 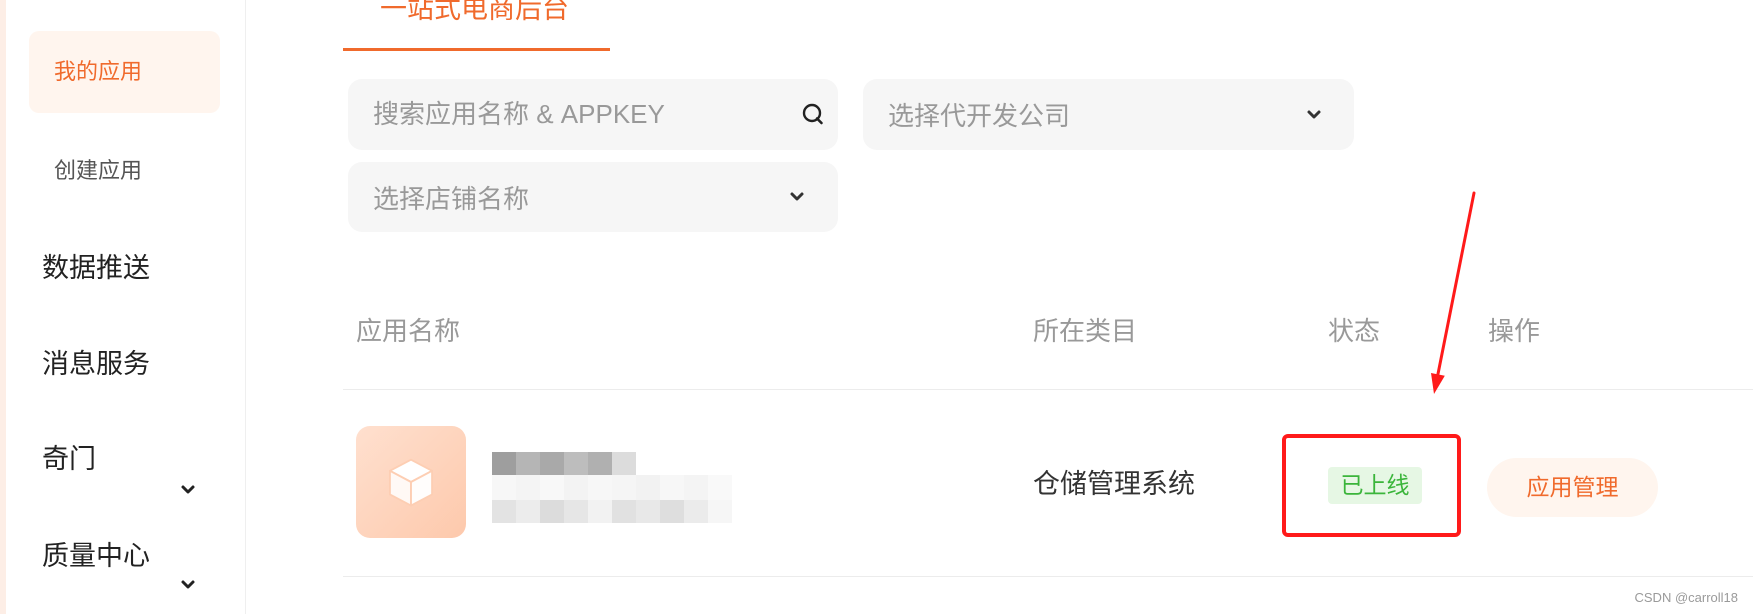 I want to click on sidebar-item-label: 消息服务, so click(x=96, y=364).